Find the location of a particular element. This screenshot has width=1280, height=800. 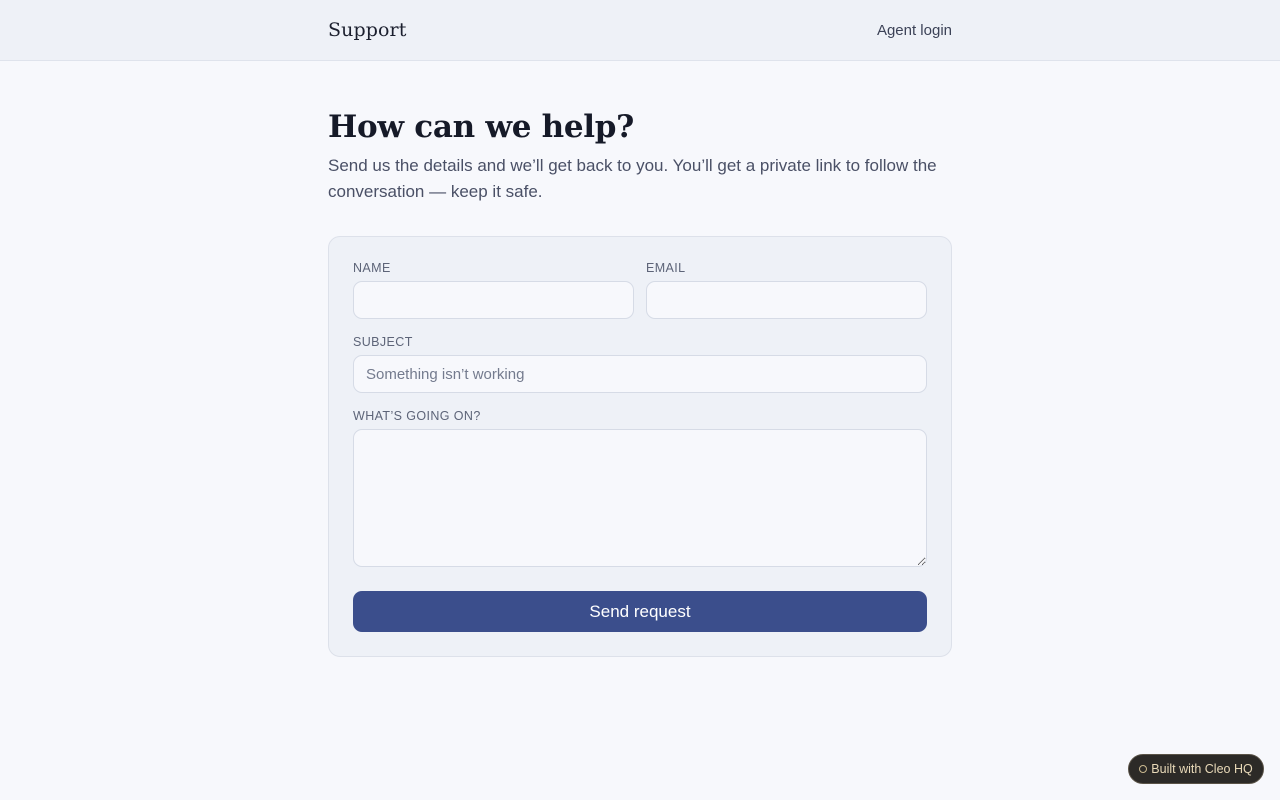

email-label: EMAIL is located at coordinates (666, 268).